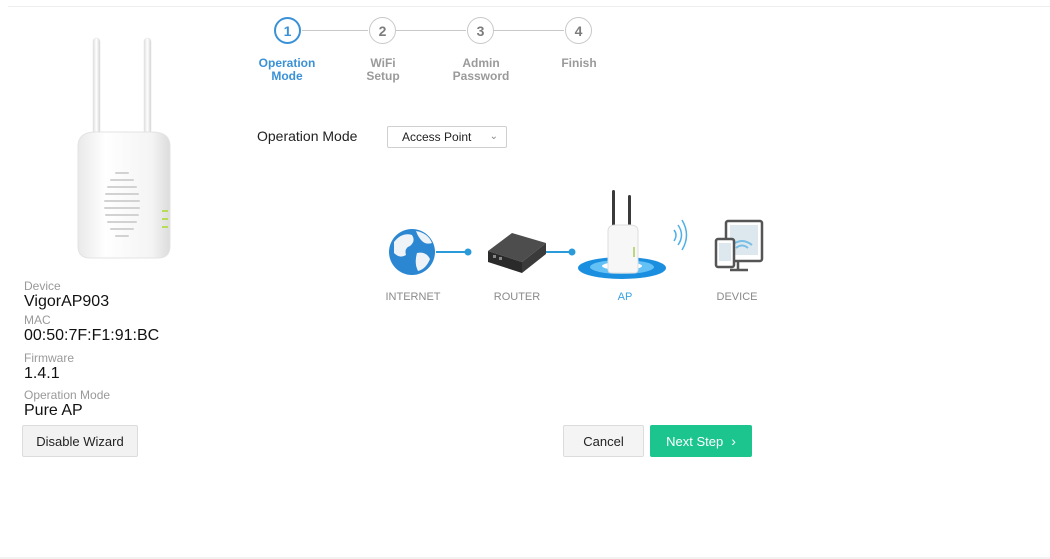 This screenshot has width=1050, height=559. I want to click on step-4-label: Finish, so click(579, 63).